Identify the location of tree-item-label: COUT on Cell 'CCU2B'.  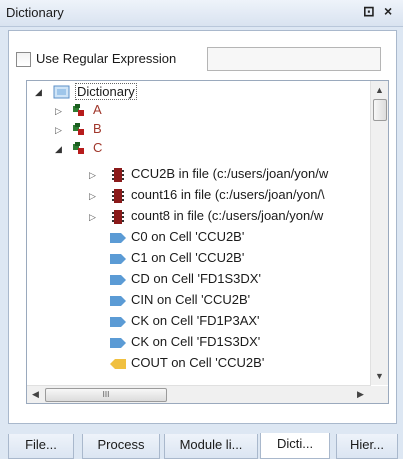
(198, 362).